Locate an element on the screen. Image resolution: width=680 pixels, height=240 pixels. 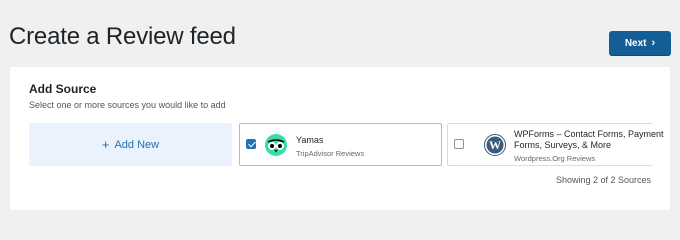
chevron-right-icon: › is located at coordinates (653, 42).